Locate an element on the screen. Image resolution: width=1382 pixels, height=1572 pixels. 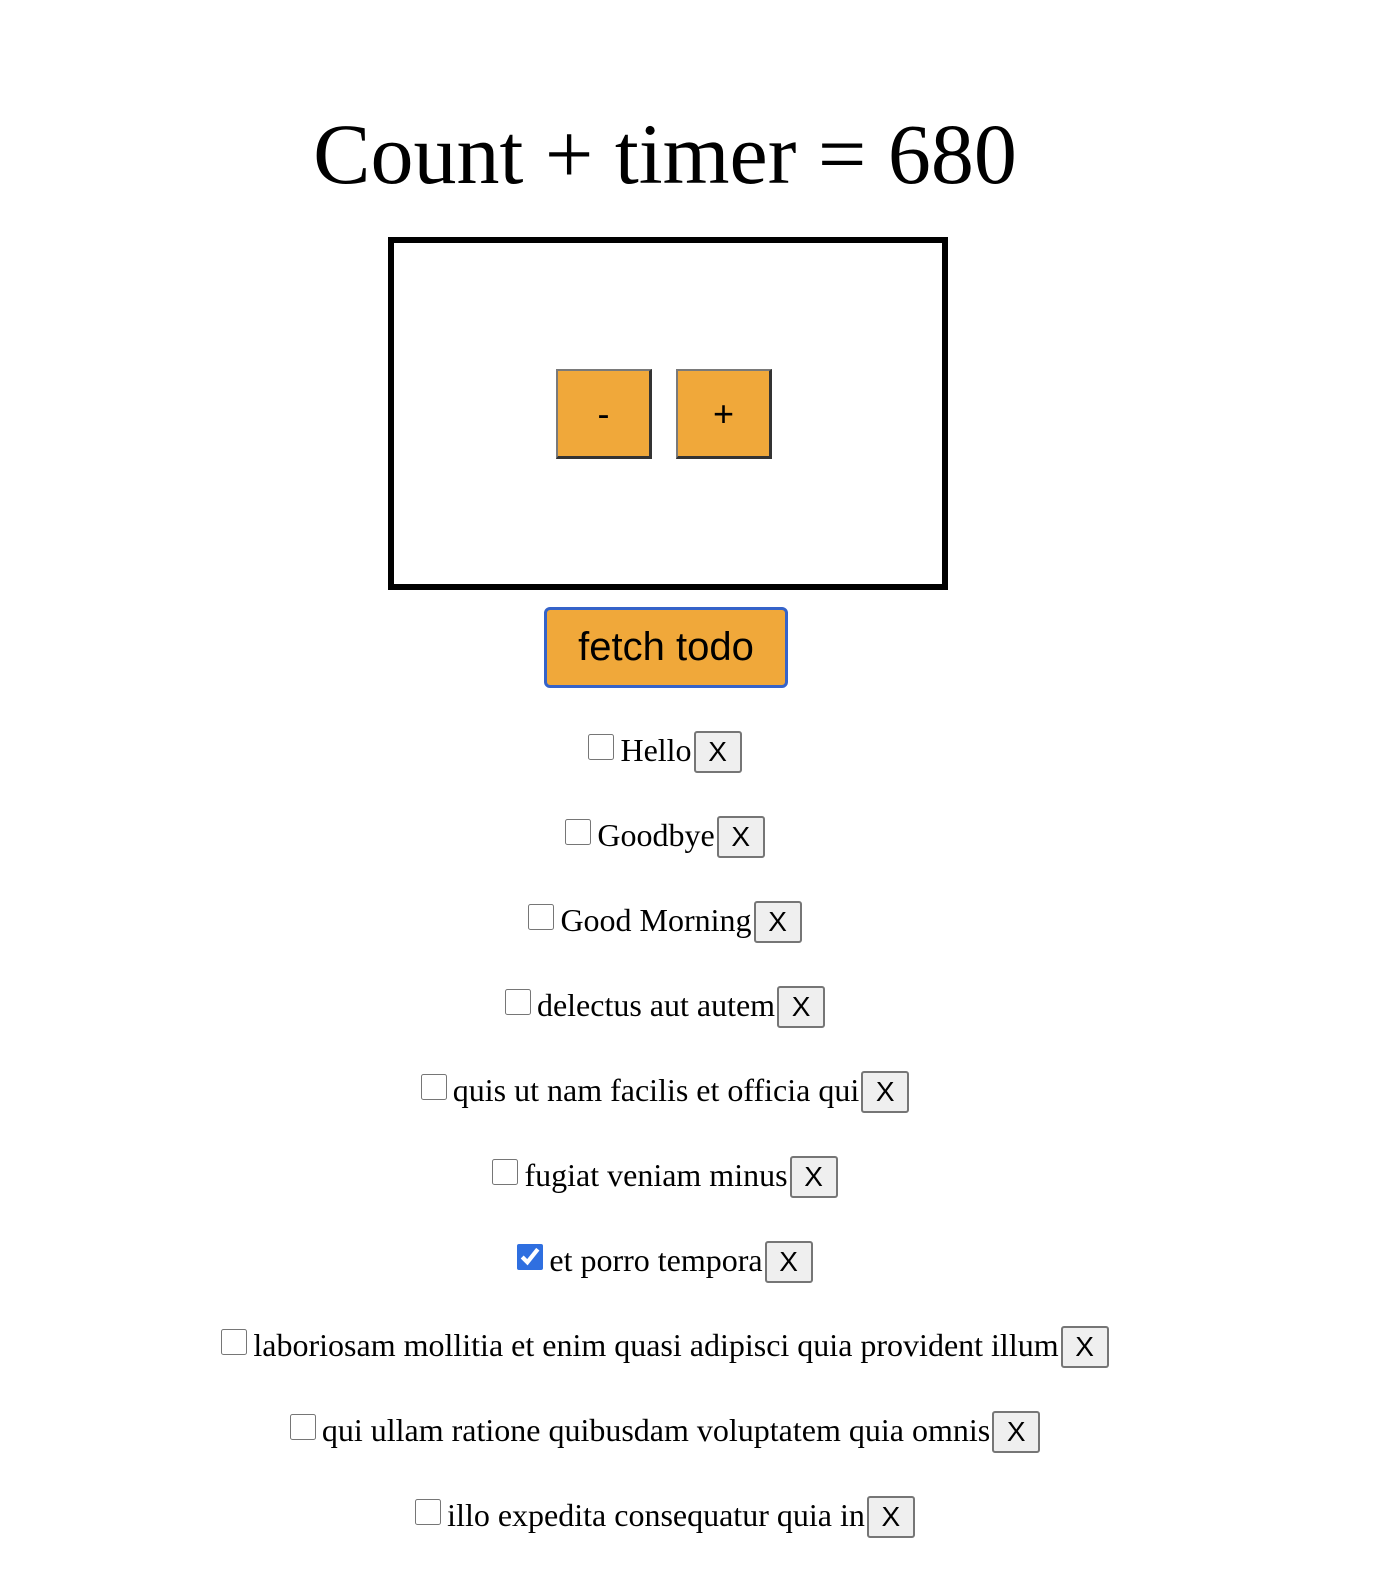
page-title: Count + timer = 680 is located at coordinates (665, 154).